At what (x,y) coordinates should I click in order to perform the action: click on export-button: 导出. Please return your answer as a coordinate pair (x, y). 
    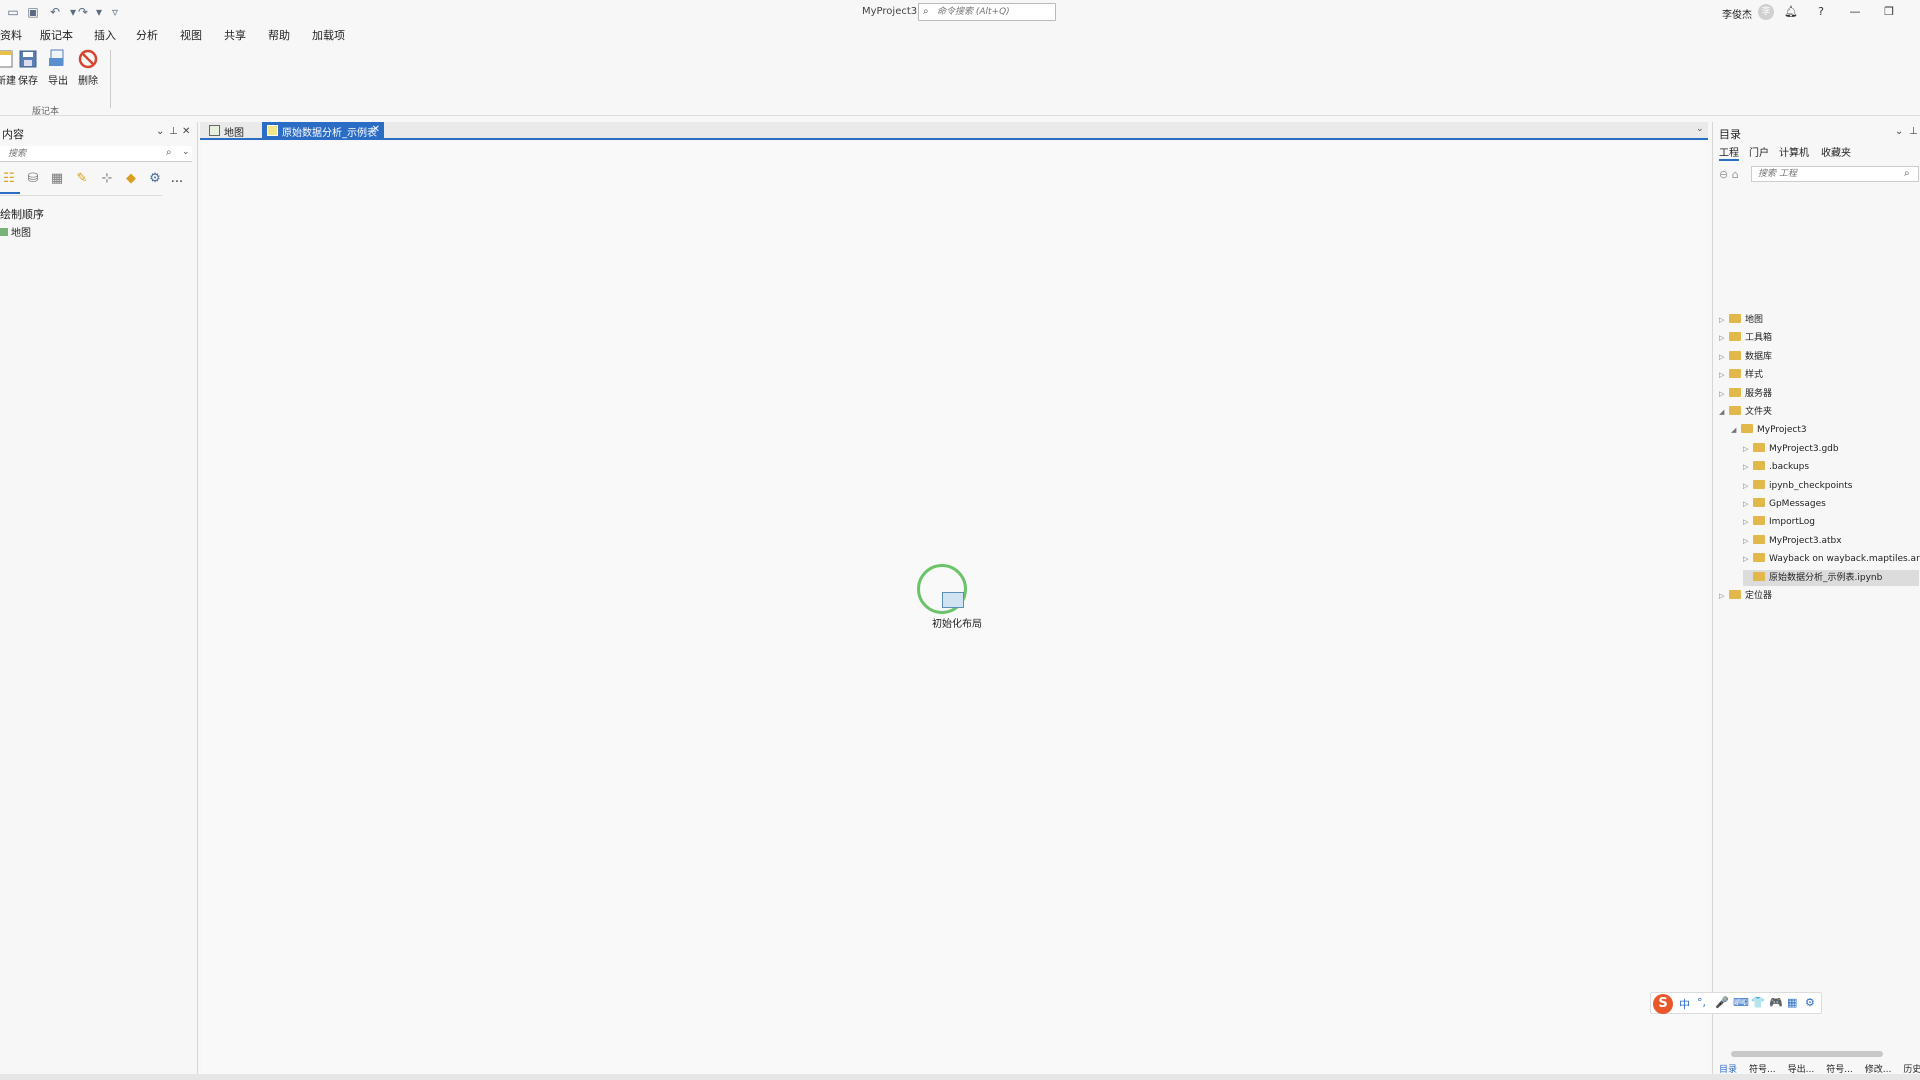
    Looking at the image, I should click on (58, 67).